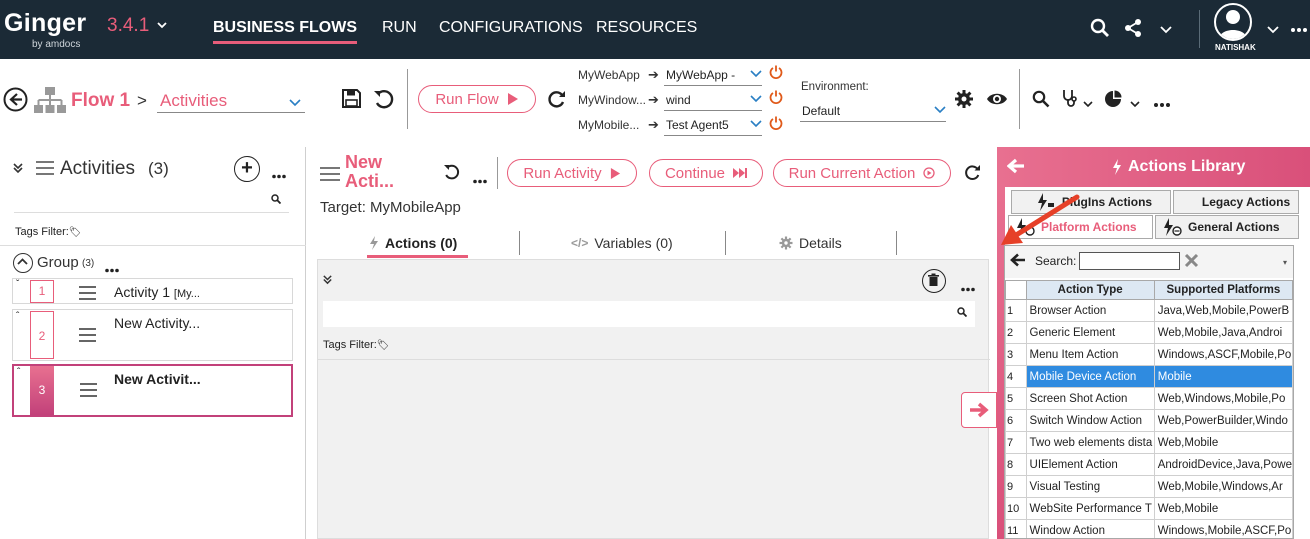 This screenshot has width=1310, height=539. Describe the element at coordinates (1113, 101) in the screenshot. I see `pie-chart-icon` at that location.